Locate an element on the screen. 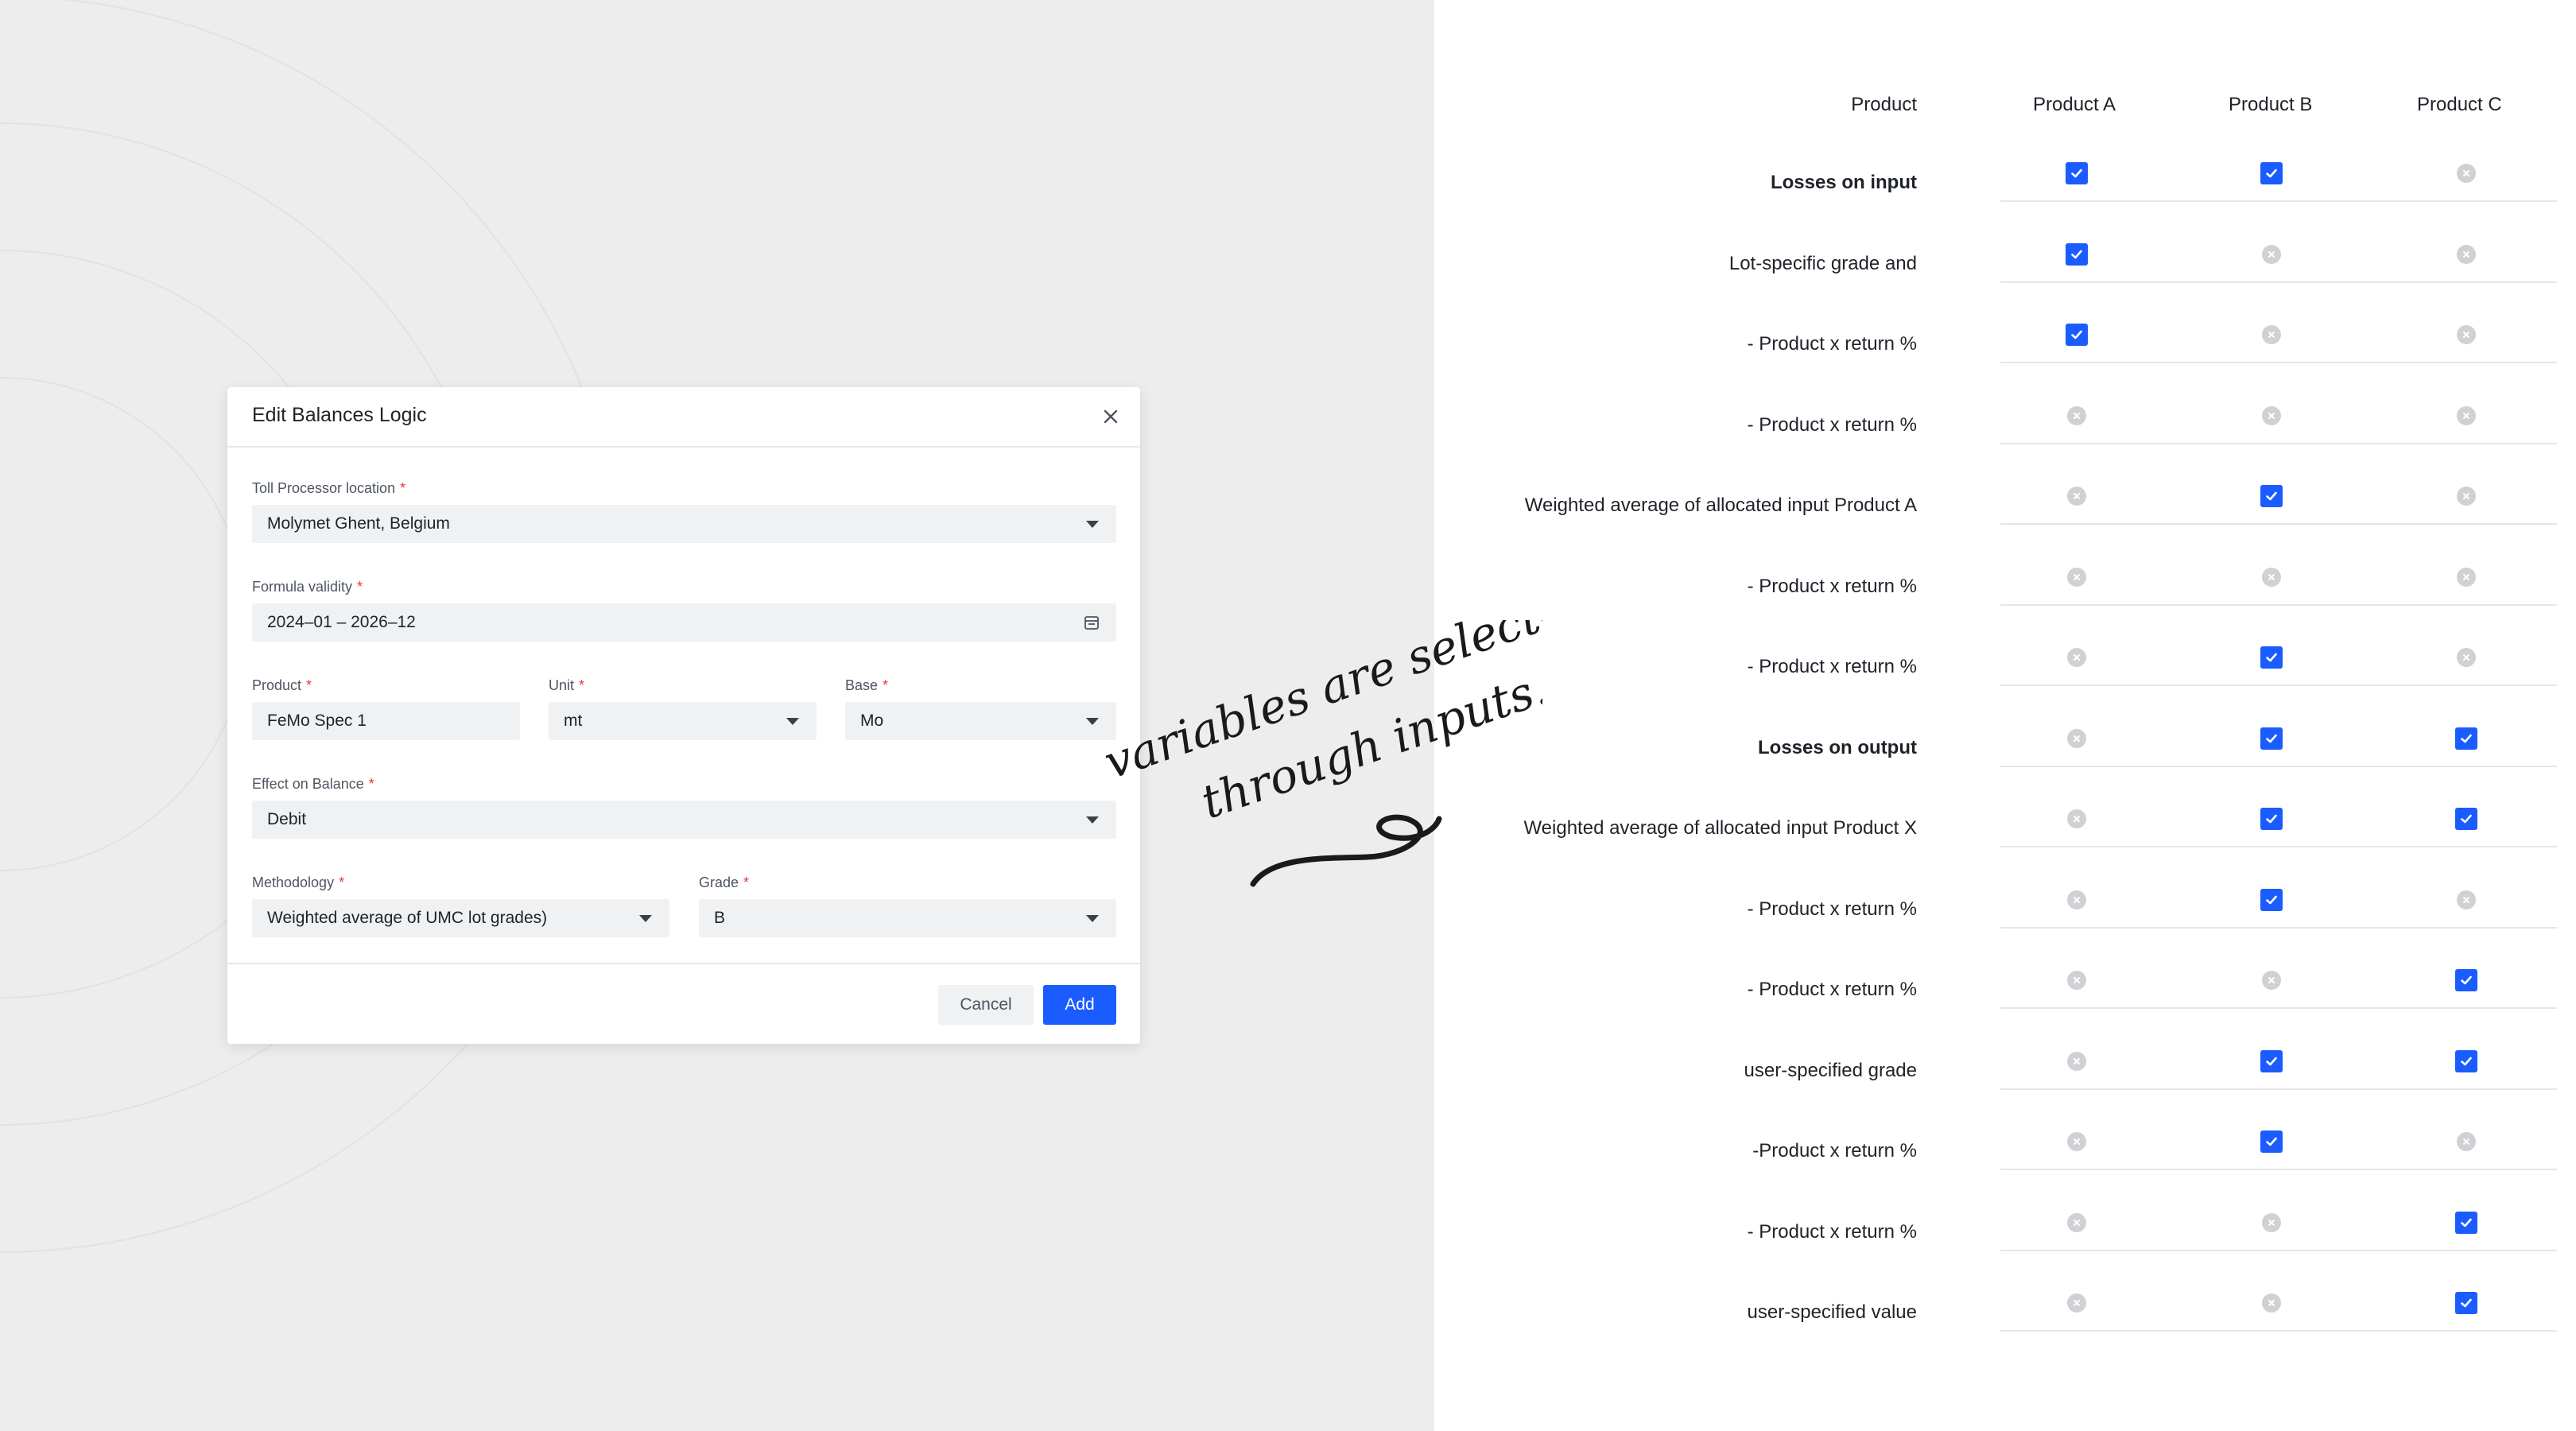  effect-on-balance-select: Debit is located at coordinates (684, 820).